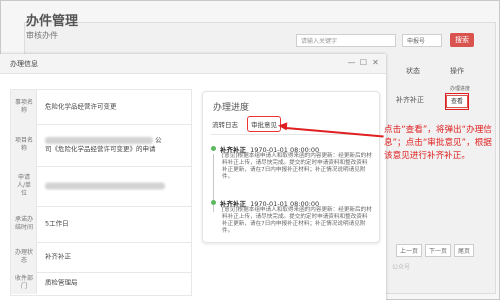 Image resolution: width=500 pixels, height=300 pixels. What do you see at coordinates (438, 143) in the screenshot?
I see `annotation-callout: 点击“查看”，将弹出“办理信息”；点击“审批意见”，根据该意见进行补齐补正。` at bounding box center [438, 143].